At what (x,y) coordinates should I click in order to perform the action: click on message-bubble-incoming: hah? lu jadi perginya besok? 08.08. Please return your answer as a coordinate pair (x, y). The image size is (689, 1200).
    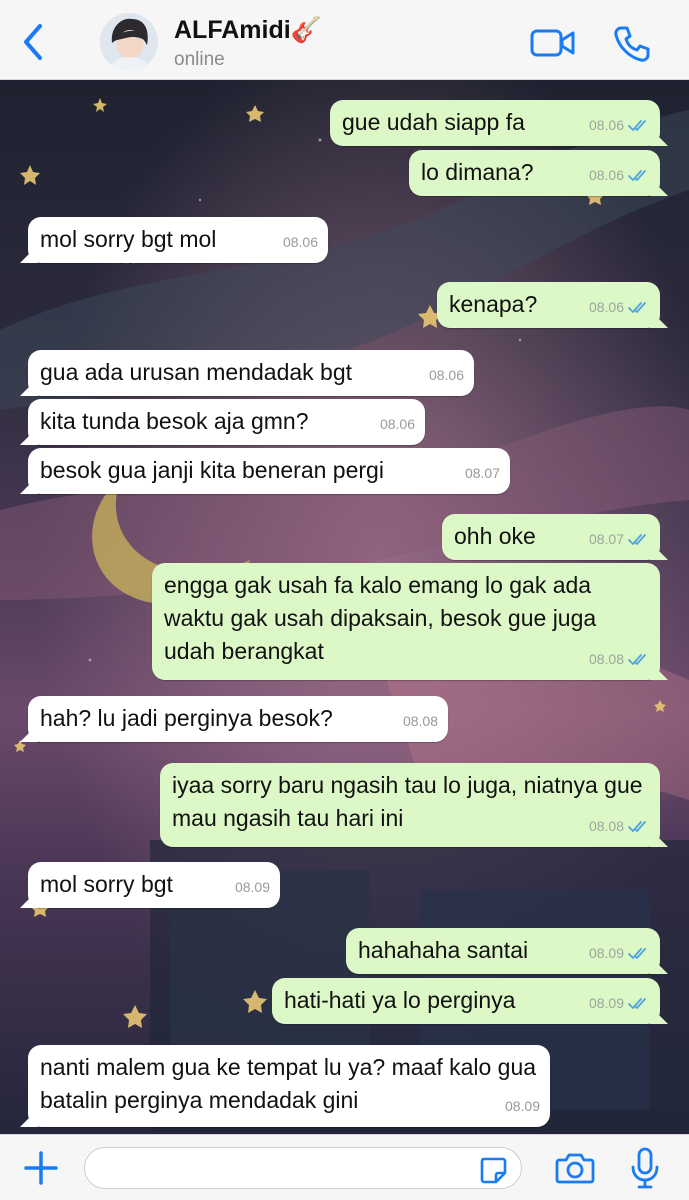
    Looking at the image, I should click on (238, 719).